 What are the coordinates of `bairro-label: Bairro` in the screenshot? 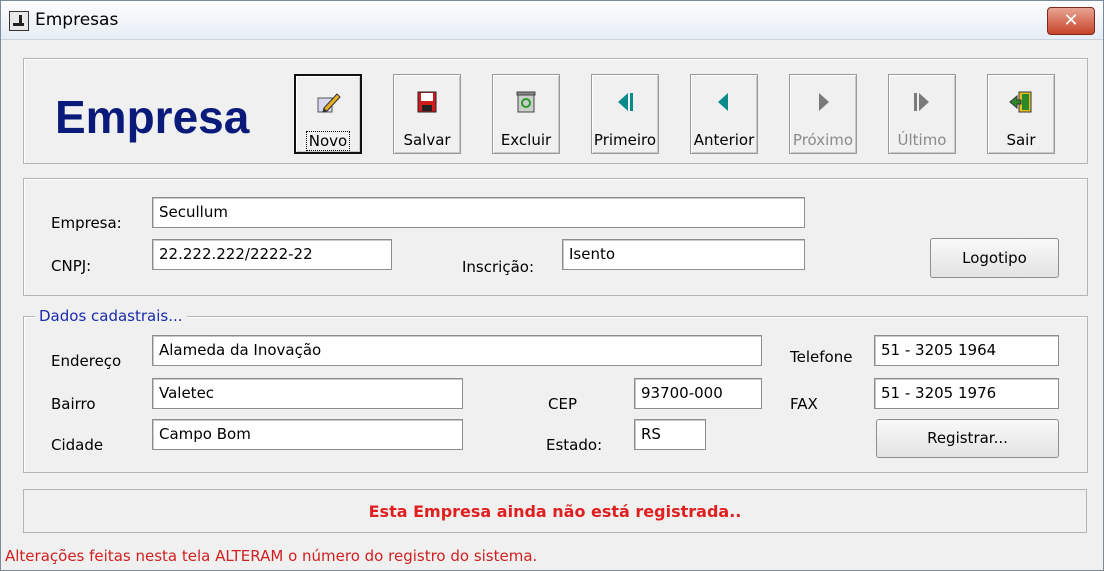 It's located at (73, 404).